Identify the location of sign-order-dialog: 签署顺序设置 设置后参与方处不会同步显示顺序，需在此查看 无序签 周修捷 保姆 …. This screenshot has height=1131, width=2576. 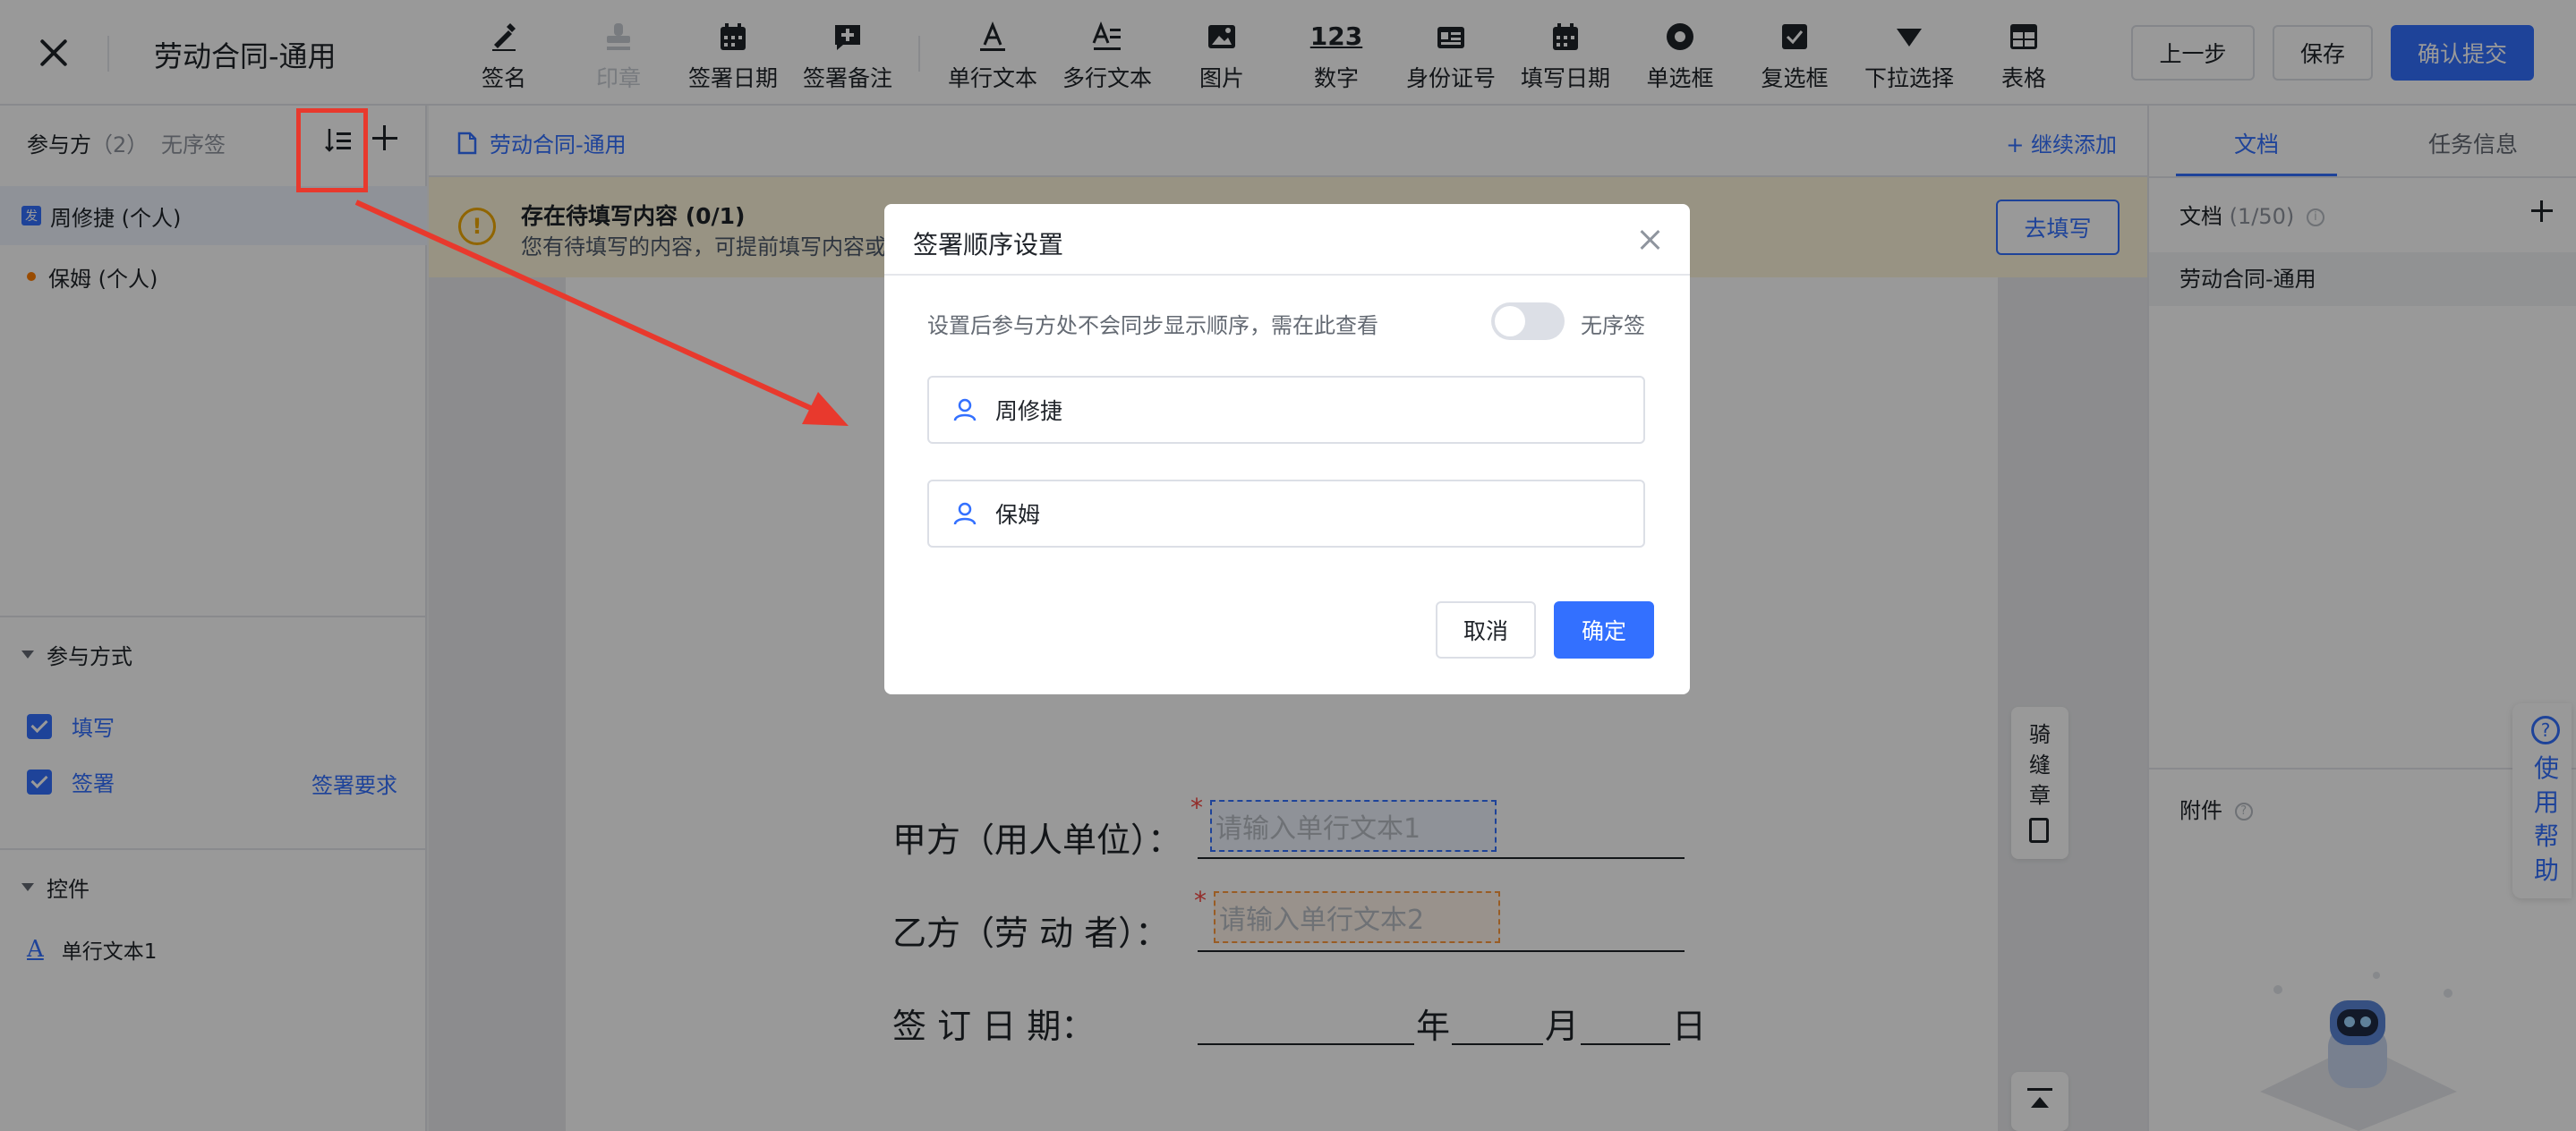
(1287, 449).